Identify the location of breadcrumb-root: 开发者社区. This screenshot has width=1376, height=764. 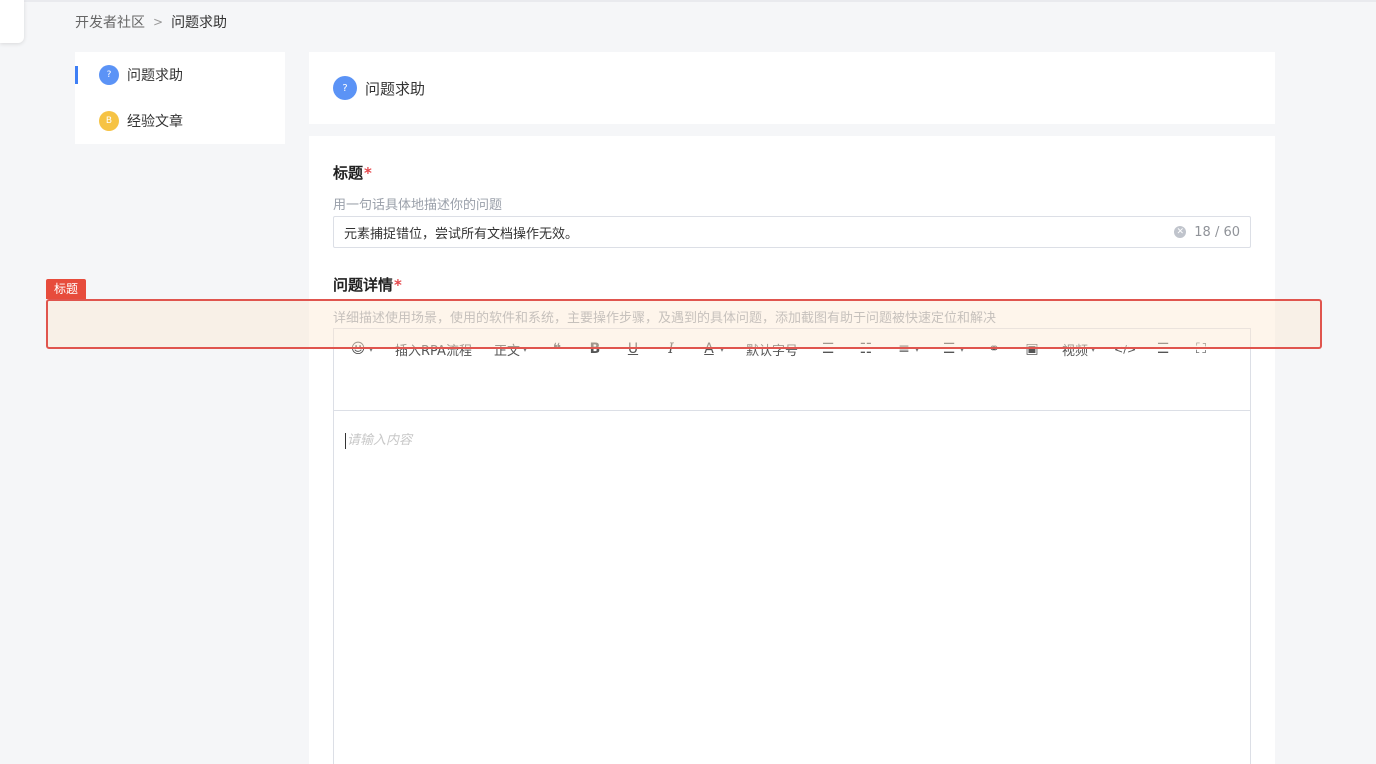
(110, 22).